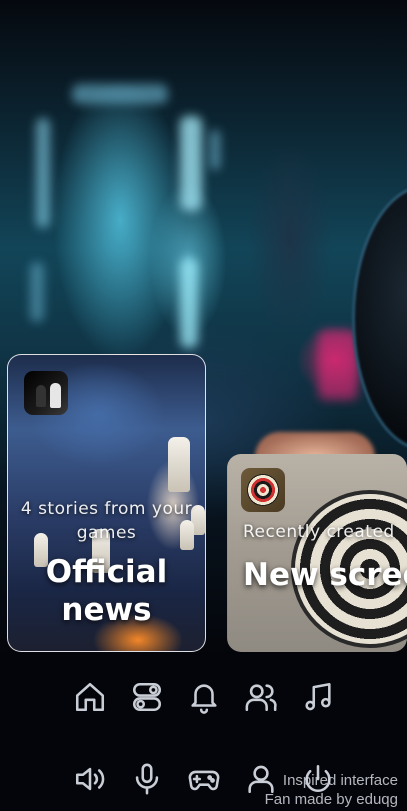 Image resolution: width=407 pixels, height=811 pixels. I want to click on microphone-icon, so click(146, 779).